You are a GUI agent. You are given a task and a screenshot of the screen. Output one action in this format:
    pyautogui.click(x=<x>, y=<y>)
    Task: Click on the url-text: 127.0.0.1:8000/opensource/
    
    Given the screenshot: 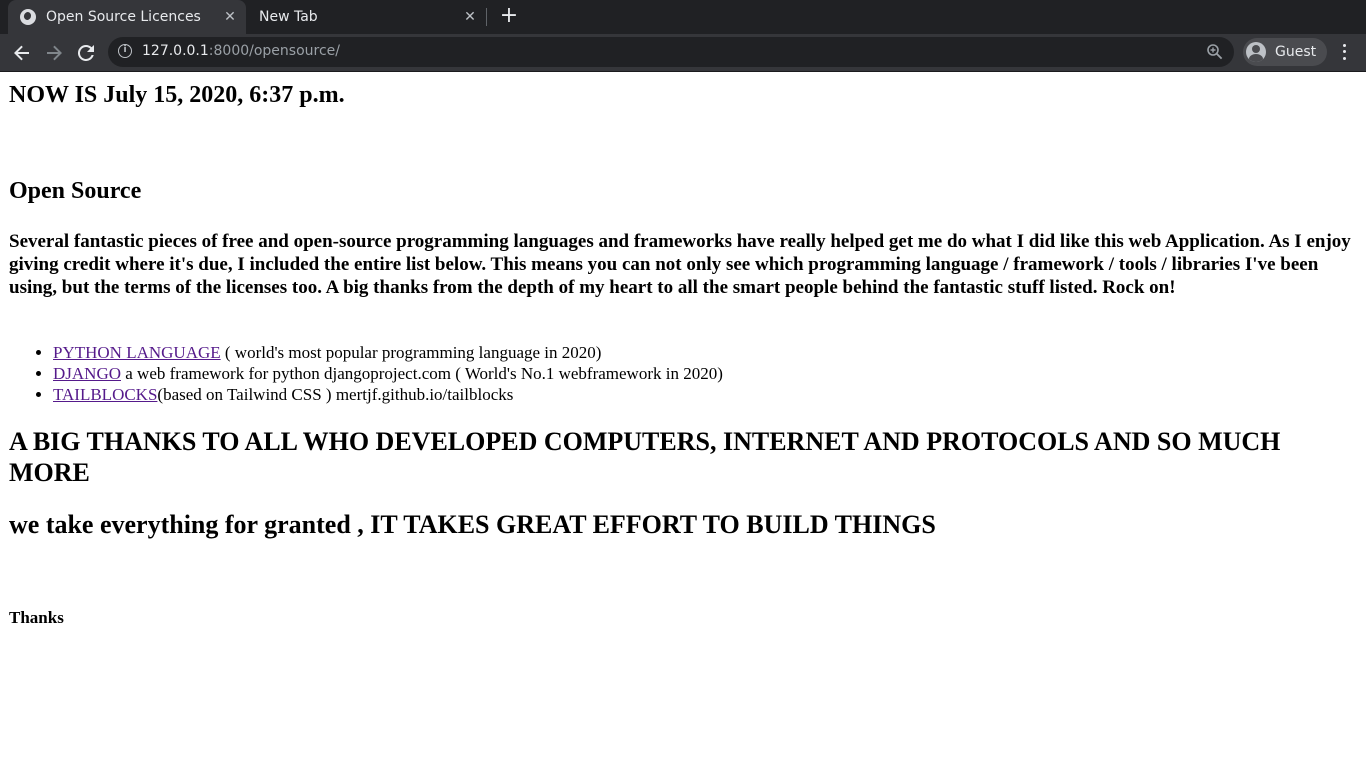 What is the action you would take?
    pyautogui.click(x=241, y=51)
    